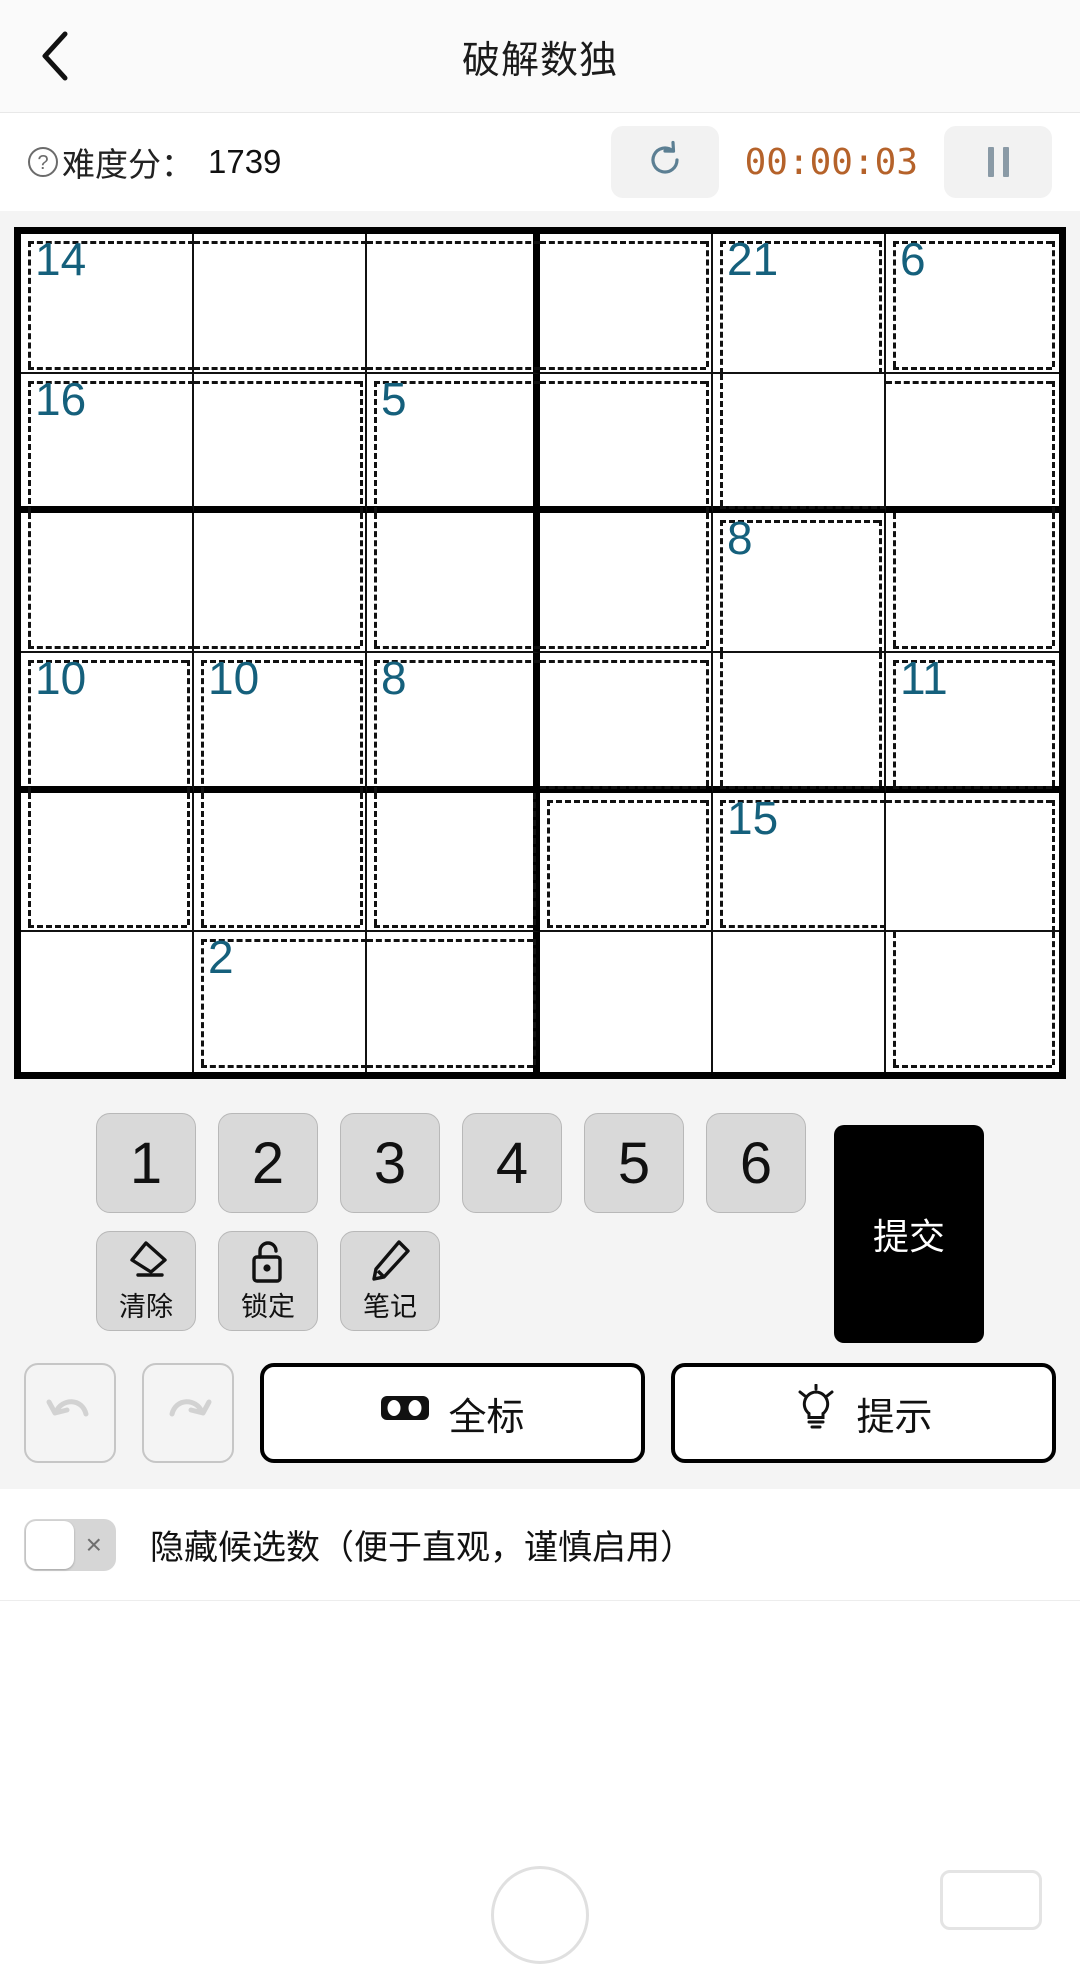  I want to click on back-button, so click(55, 56).